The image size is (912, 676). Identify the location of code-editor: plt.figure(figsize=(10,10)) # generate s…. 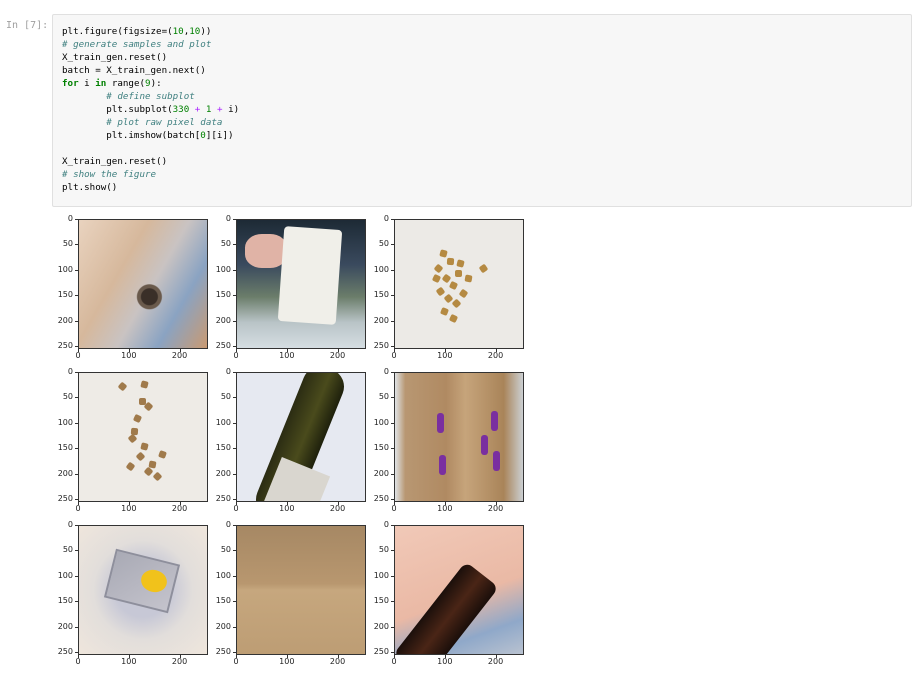
(150, 109).